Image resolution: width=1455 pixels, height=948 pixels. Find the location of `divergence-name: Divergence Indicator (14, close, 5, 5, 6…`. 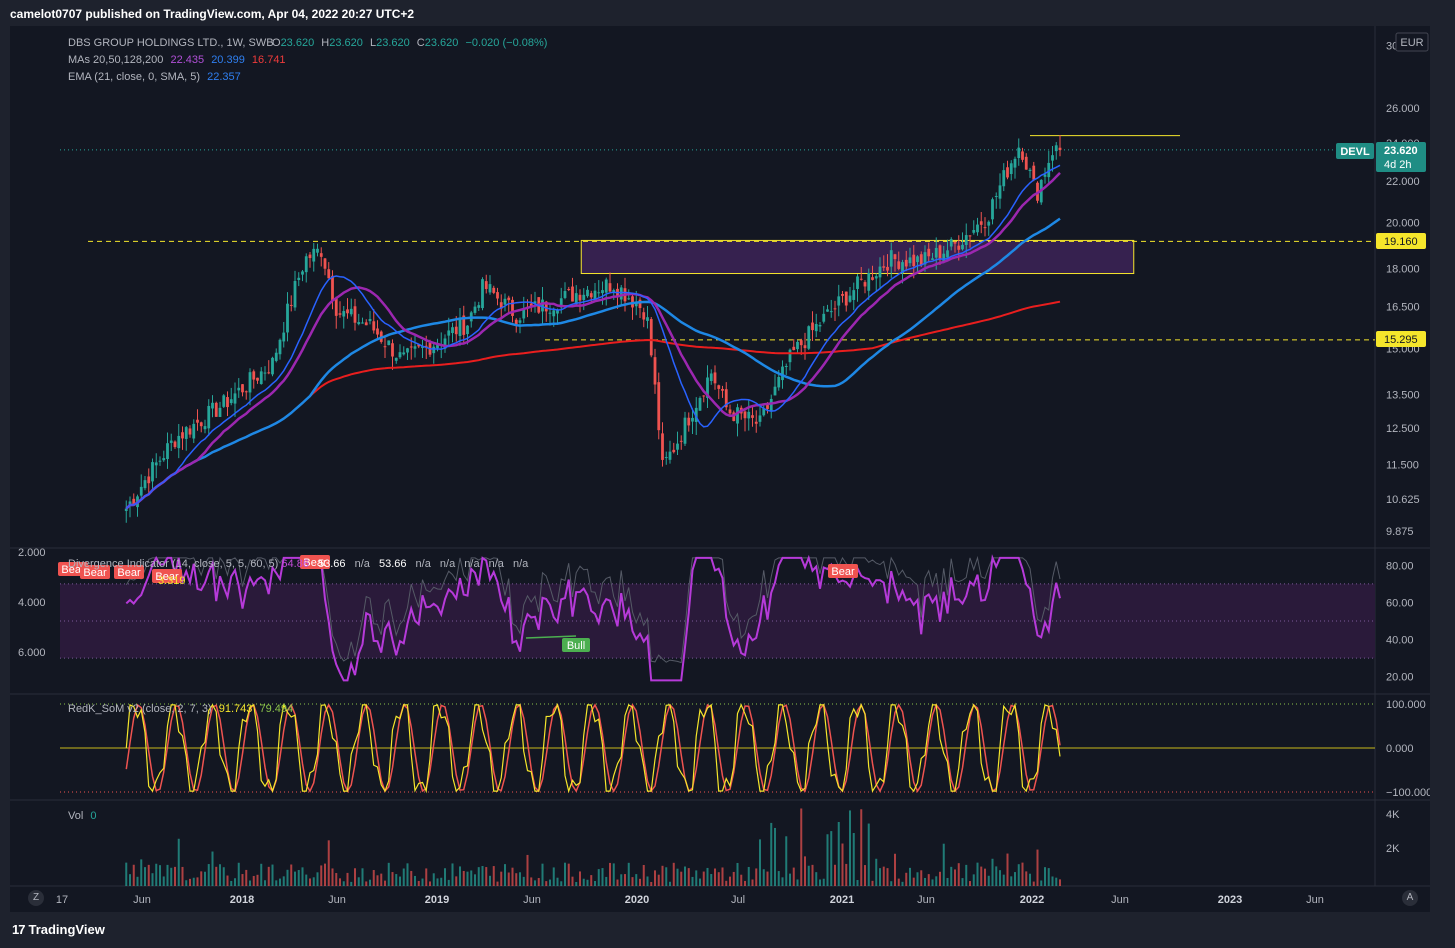

divergence-name: Divergence Indicator (14, close, 5, 5, 6… is located at coordinates (173, 564).